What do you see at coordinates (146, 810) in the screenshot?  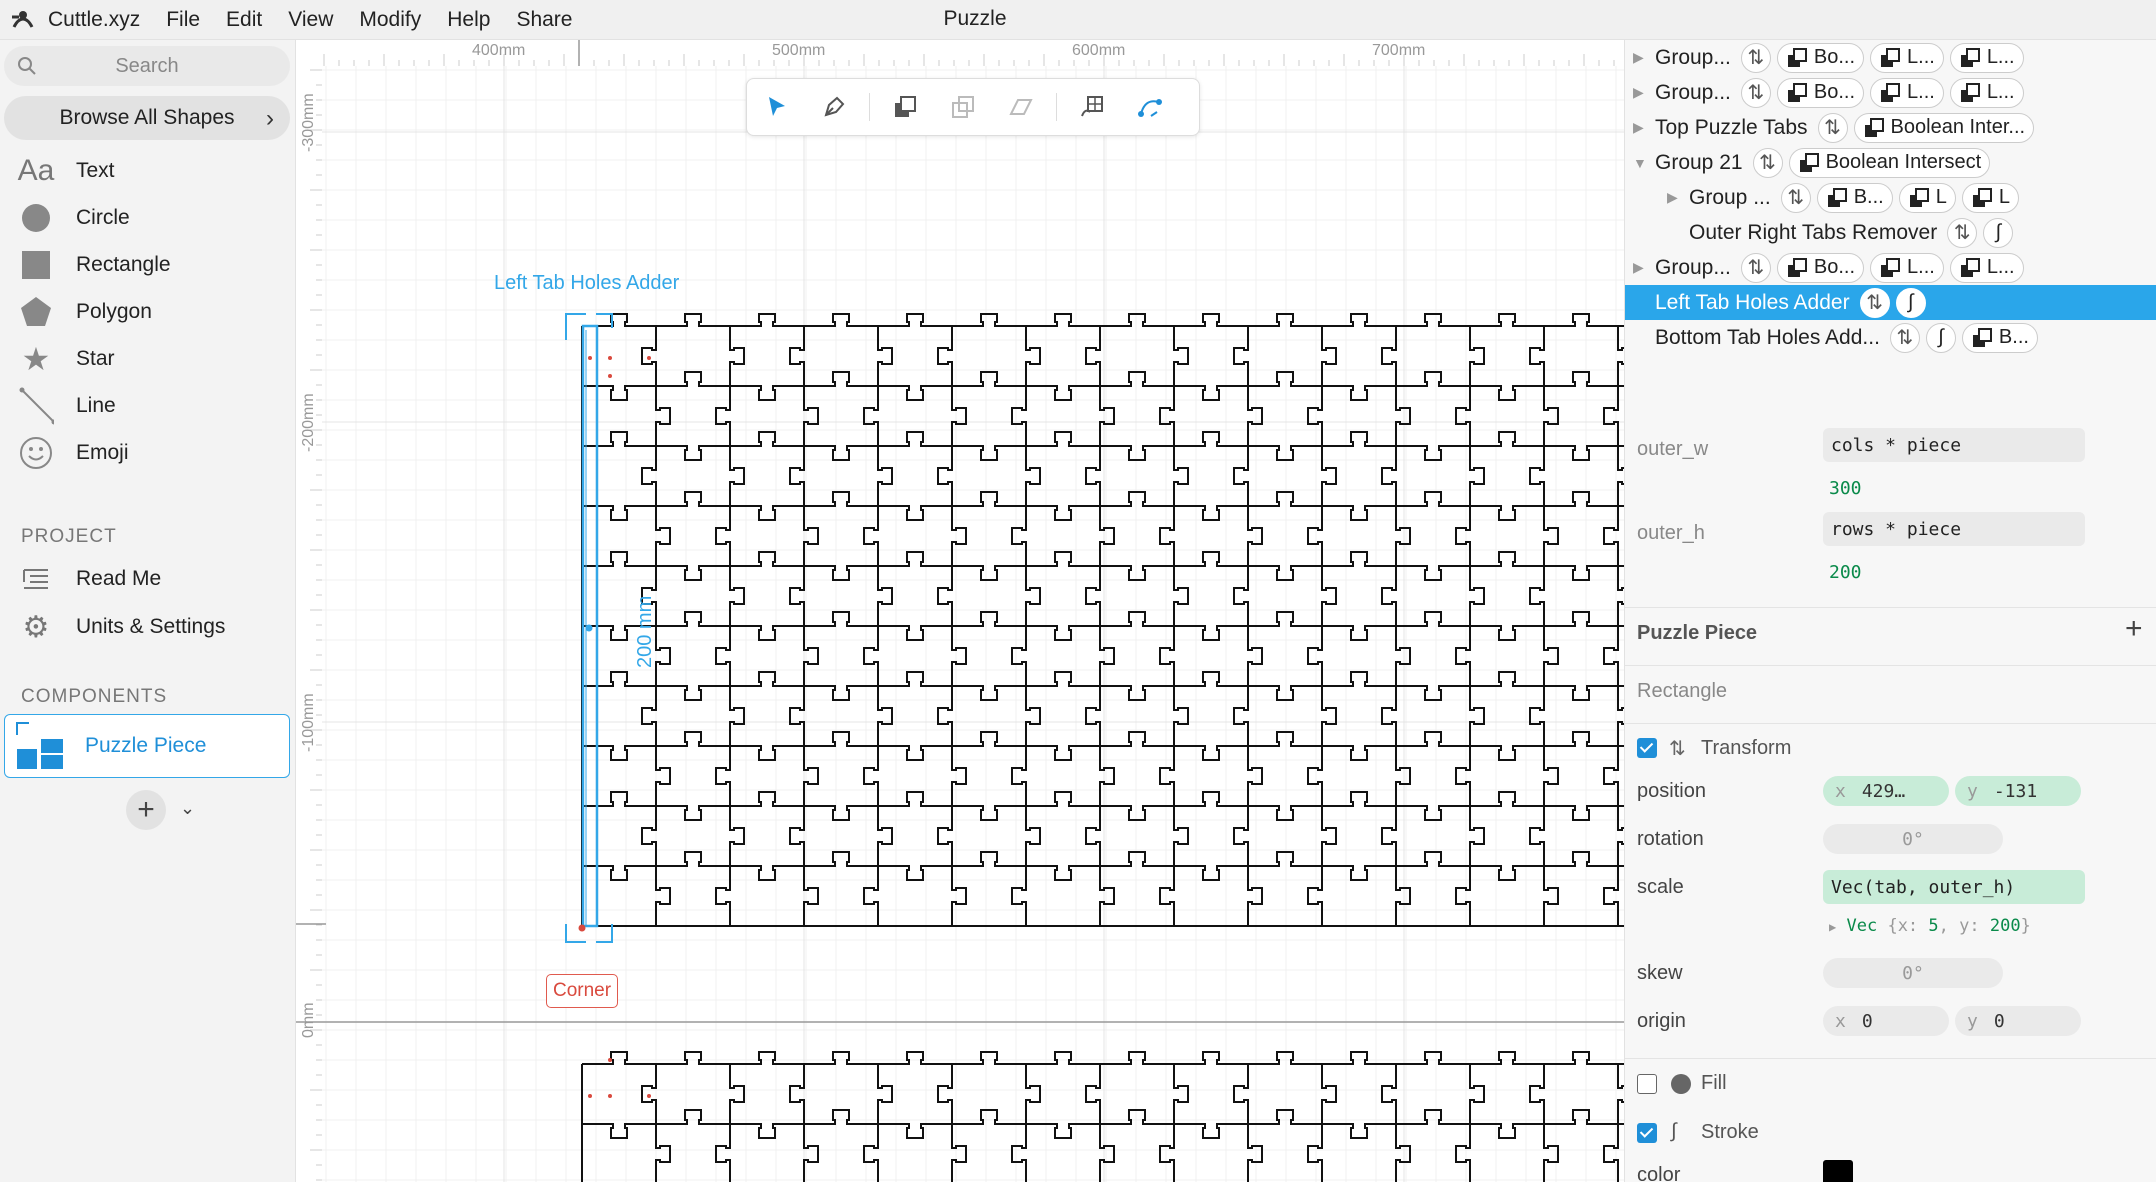 I see `add-component-button: +` at bounding box center [146, 810].